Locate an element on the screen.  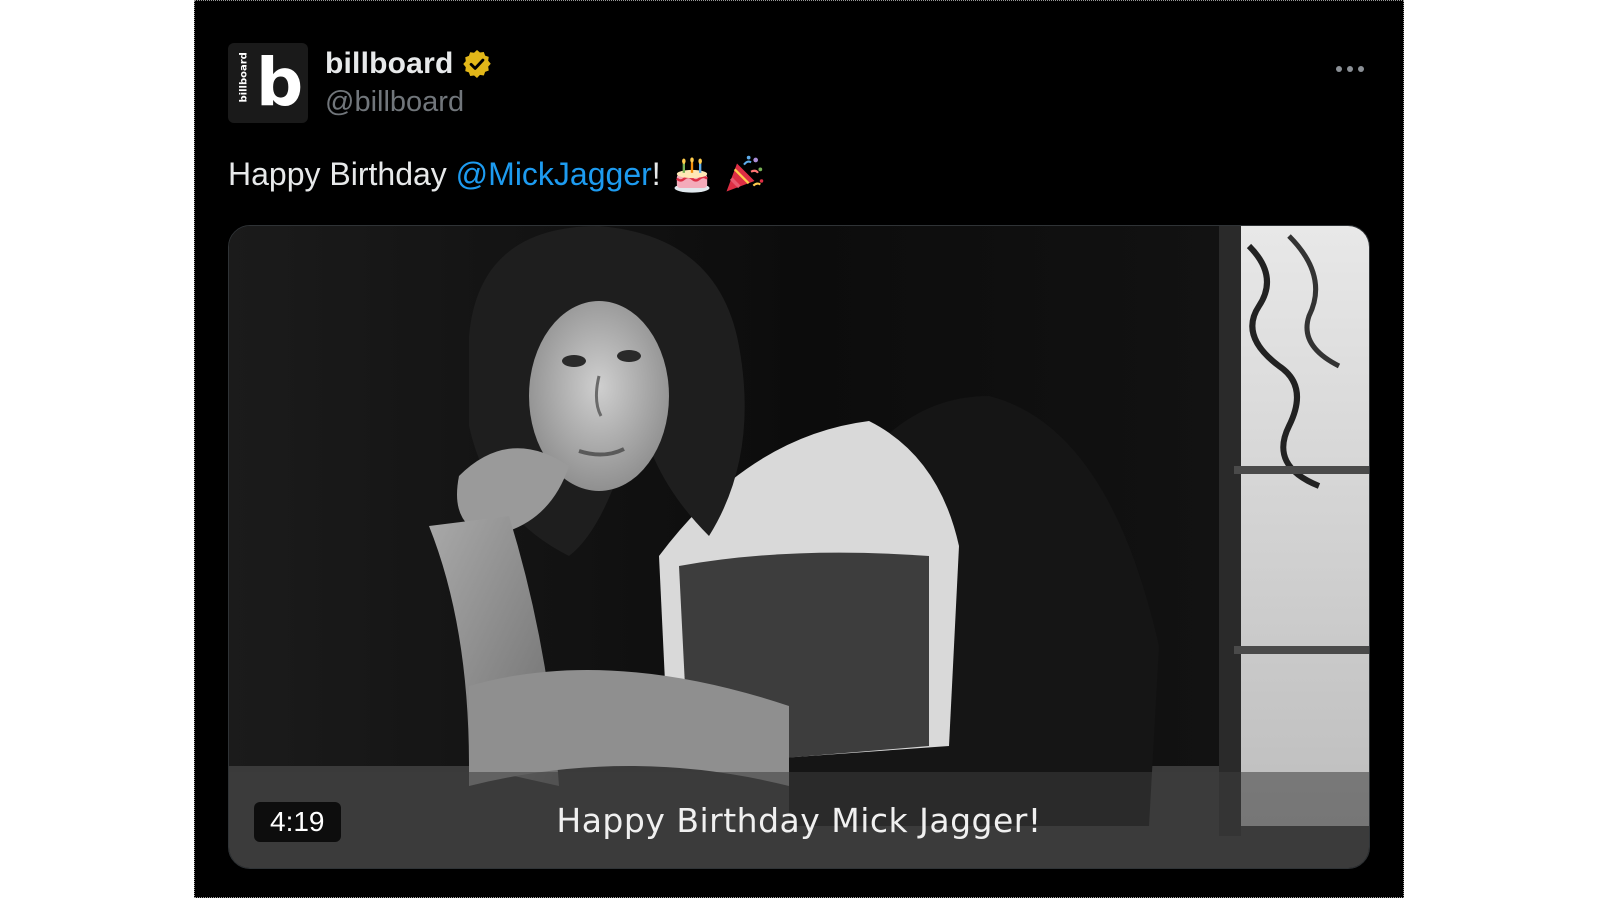
avatar-logo-letter: b is located at coordinates (280, 82).